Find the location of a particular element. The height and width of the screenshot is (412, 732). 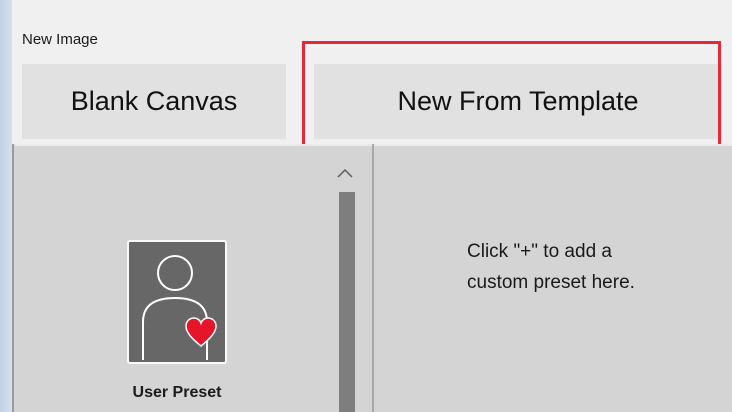

user-preset-tile is located at coordinates (177, 302).